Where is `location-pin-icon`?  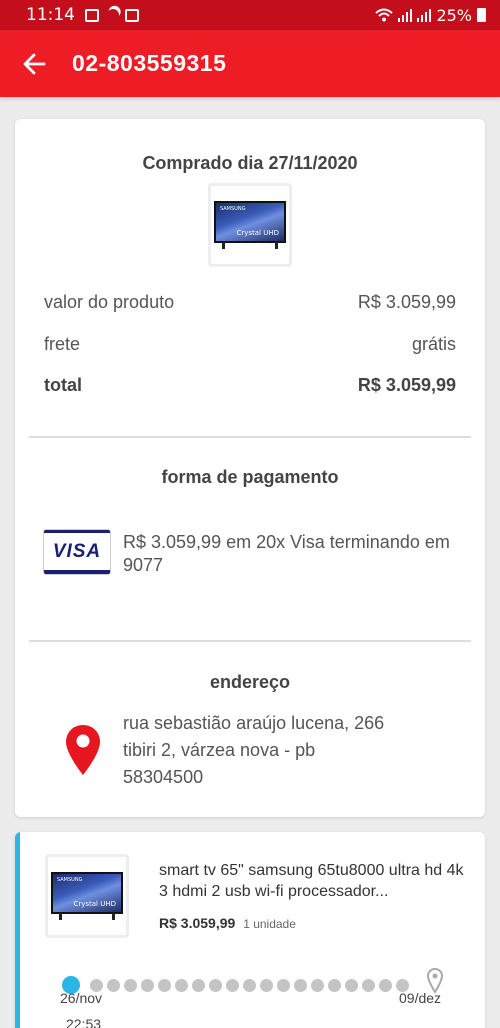 location-pin-icon is located at coordinates (83, 750).